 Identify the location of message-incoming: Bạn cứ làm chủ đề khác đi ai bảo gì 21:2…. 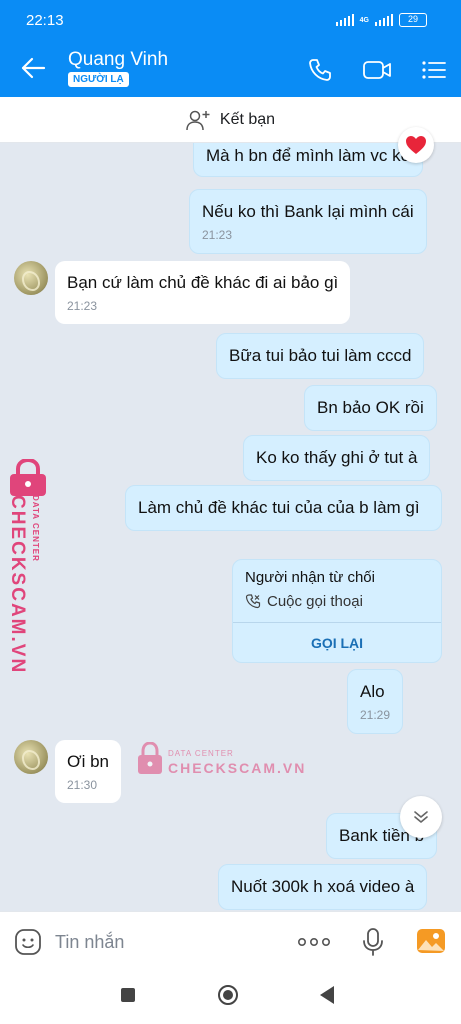
(203, 292).